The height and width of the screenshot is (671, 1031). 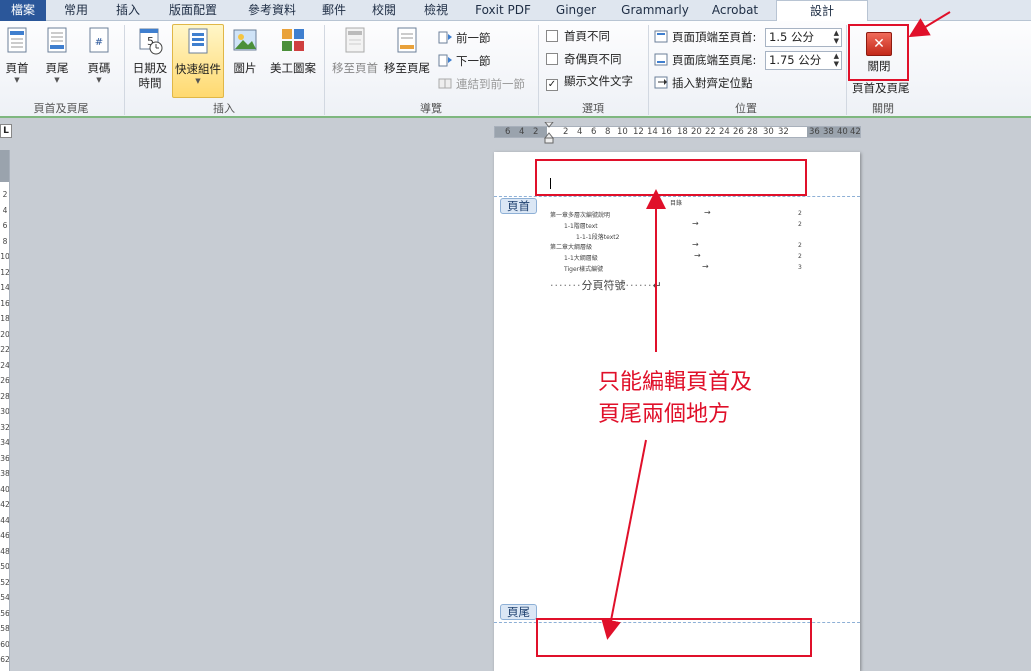 What do you see at coordinates (814, 132) in the screenshot?
I see `ruler-tick: 36` at bounding box center [814, 132].